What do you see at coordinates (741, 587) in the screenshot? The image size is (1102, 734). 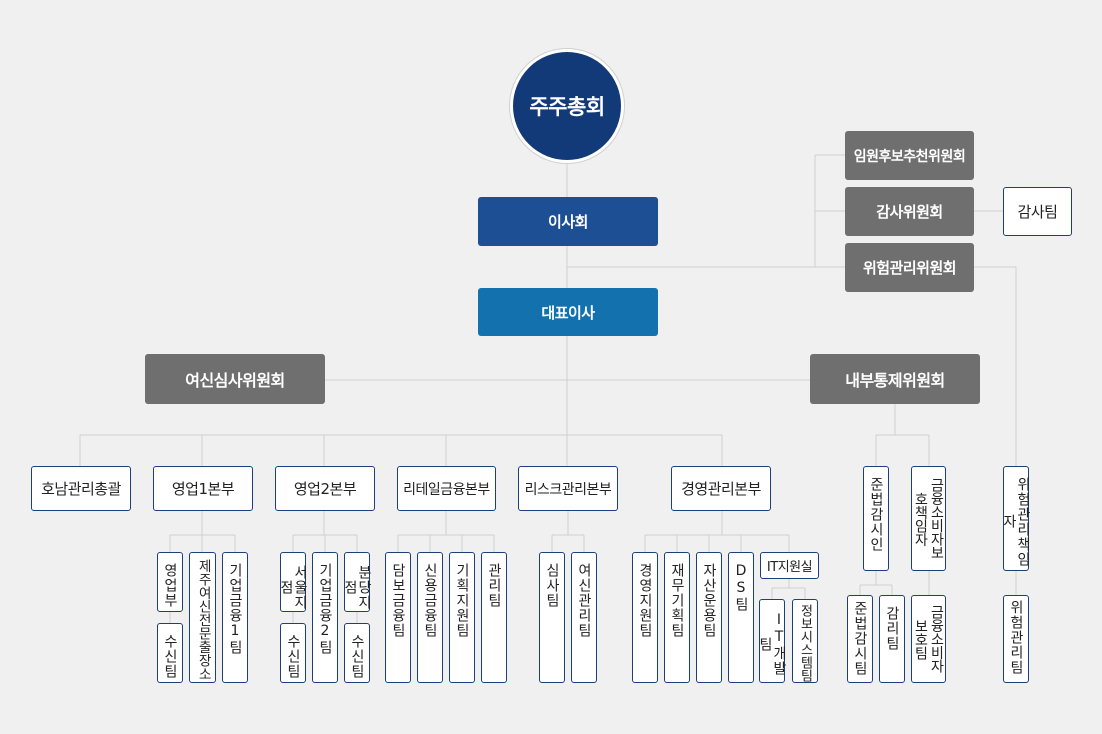 I see `team-ds-label: DS팀` at bounding box center [741, 587].